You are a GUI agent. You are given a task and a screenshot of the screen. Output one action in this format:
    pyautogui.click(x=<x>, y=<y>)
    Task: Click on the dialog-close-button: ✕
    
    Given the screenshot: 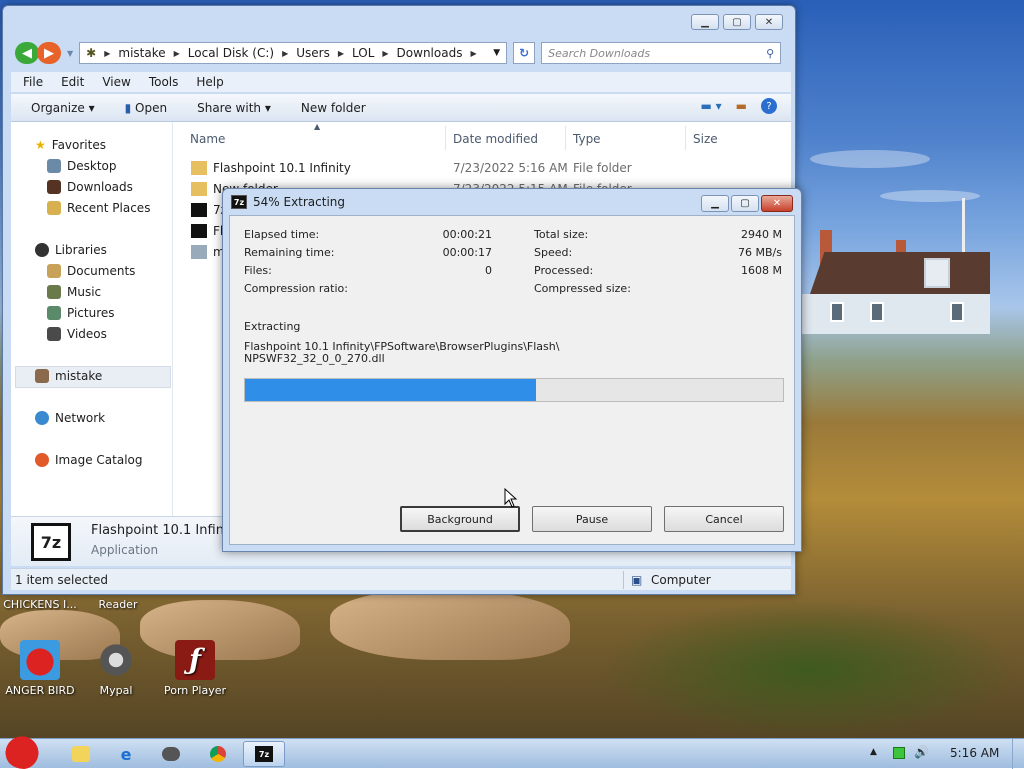 What is the action you would take?
    pyautogui.click(x=777, y=203)
    